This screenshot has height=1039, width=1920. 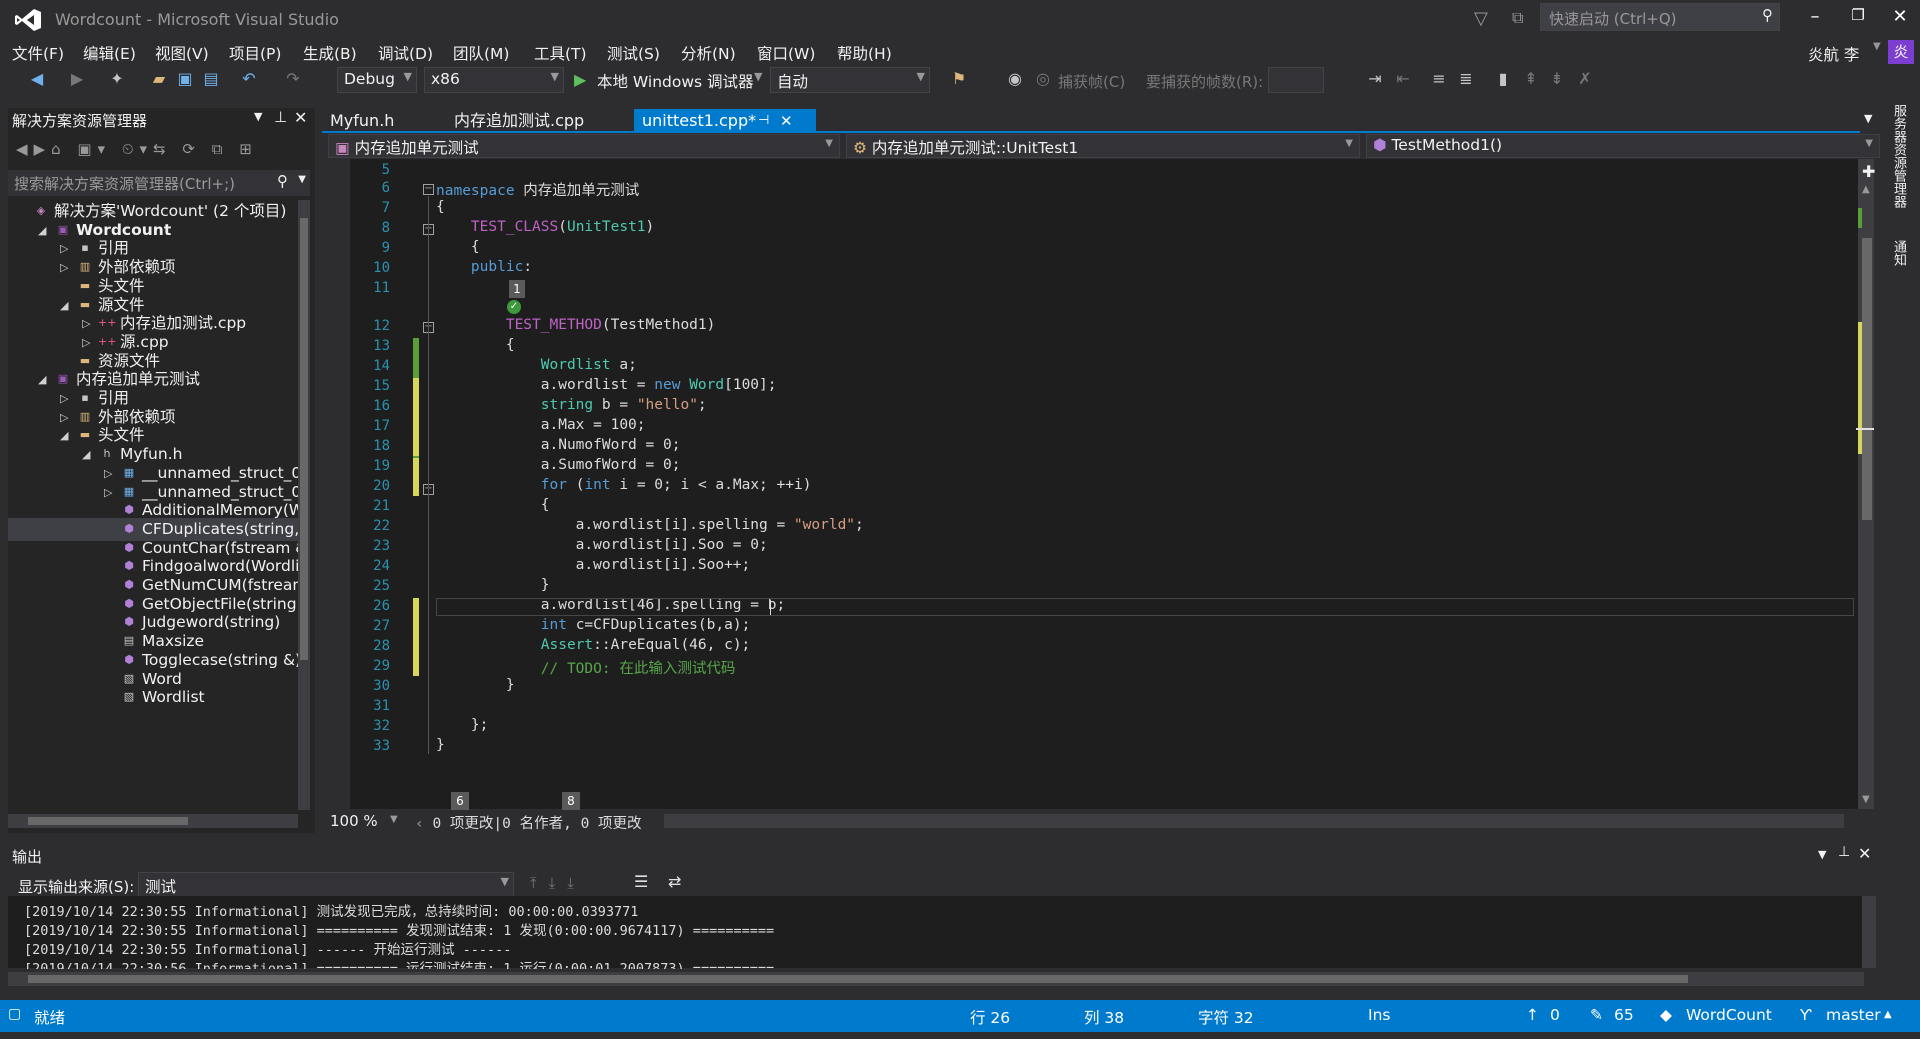 What do you see at coordinates (37, 79) in the screenshot?
I see `back-icon: ◀` at bounding box center [37, 79].